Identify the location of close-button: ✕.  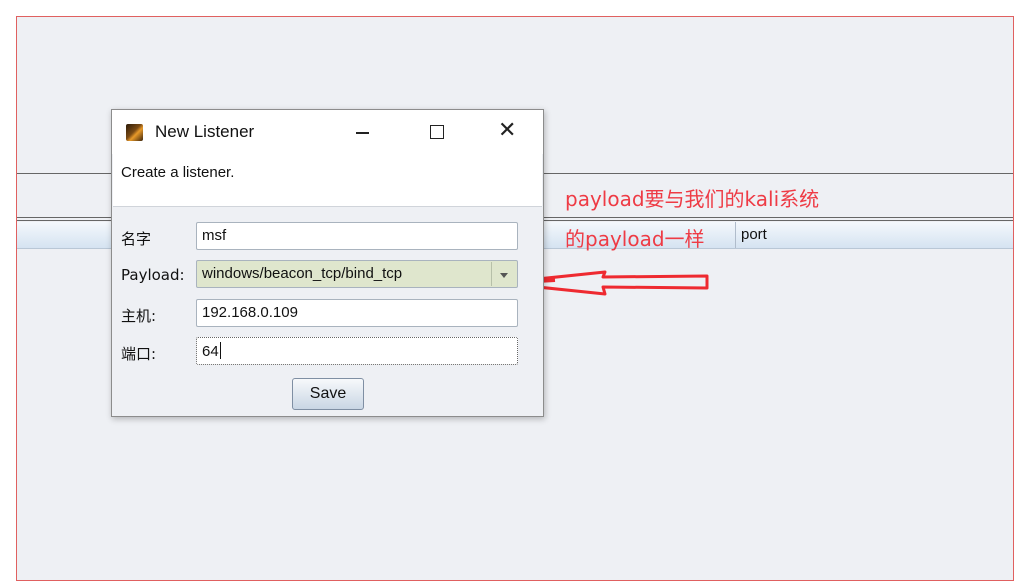
(508, 132).